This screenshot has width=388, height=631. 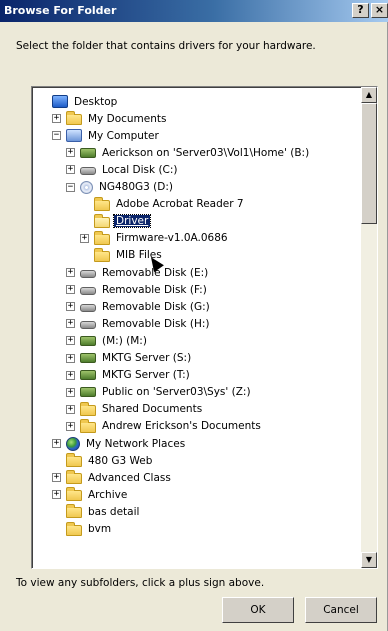 I want to click on my-computer-icon, so click(x=74, y=136).